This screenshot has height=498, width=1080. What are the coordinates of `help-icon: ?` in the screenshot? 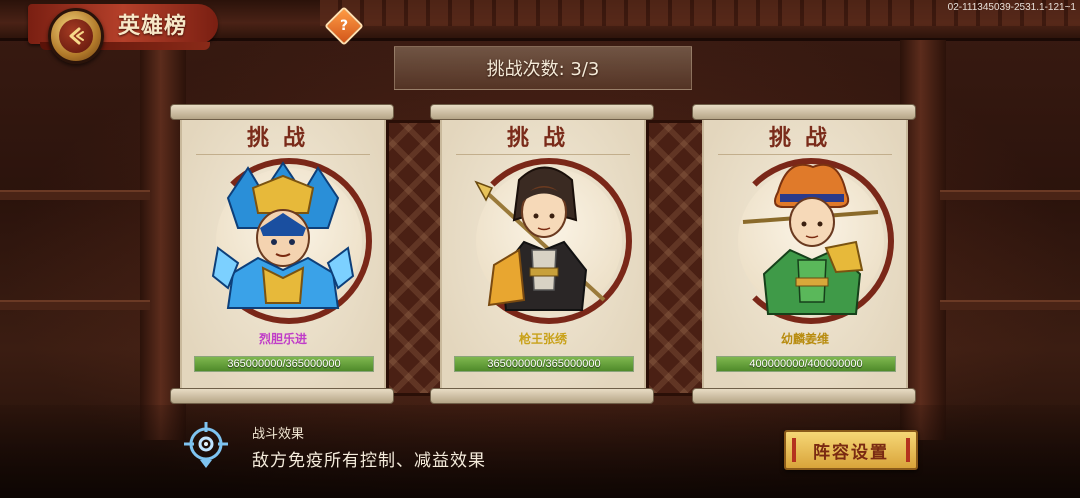 It's located at (344, 26).